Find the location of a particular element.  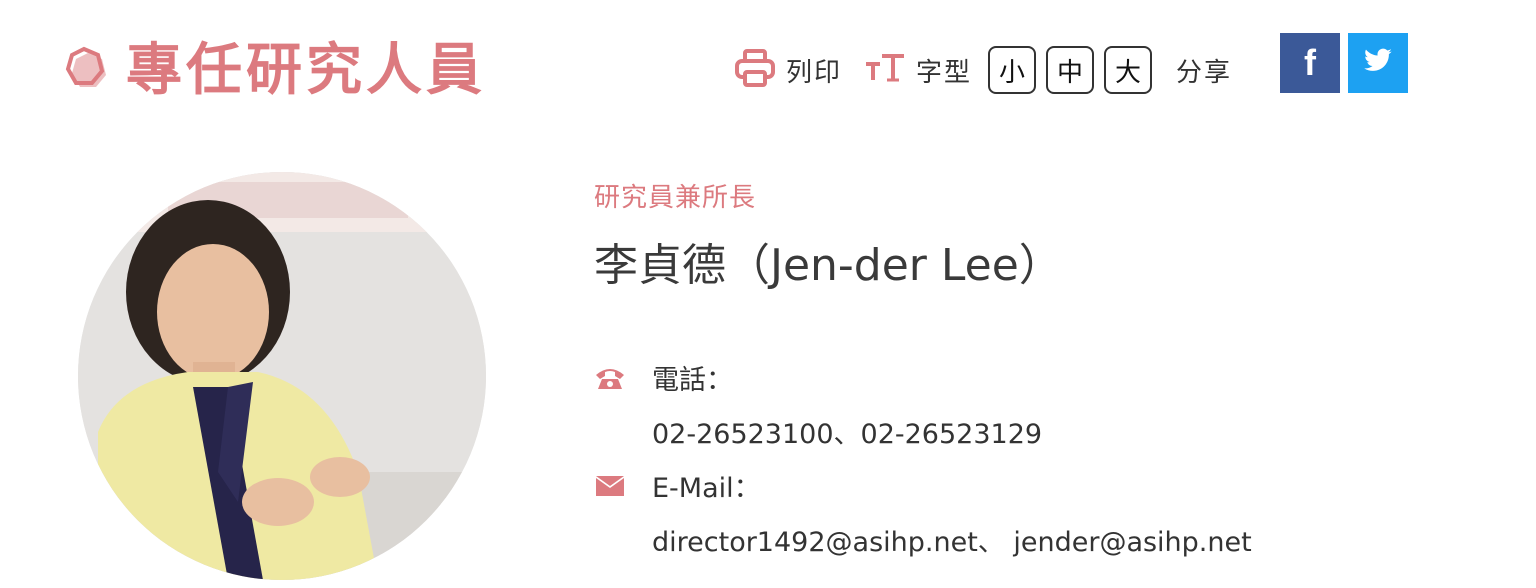

printer-icon is located at coordinates (755, 70).